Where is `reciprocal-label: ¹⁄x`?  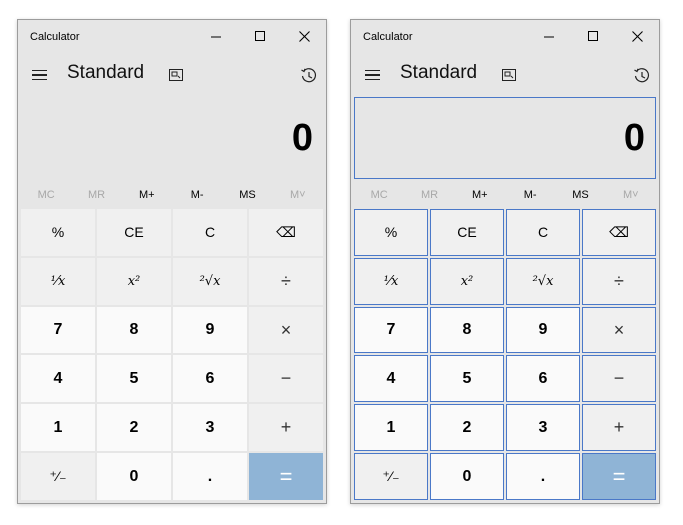
reciprocal-label: ¹⁄x is located at coordinates (58, 281).